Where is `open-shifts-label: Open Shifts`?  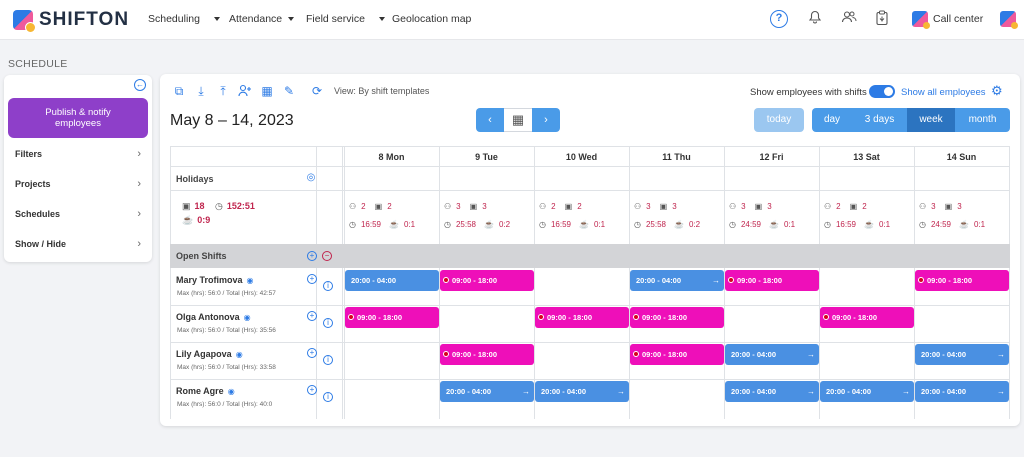 open-shifts-label: Open Shifts is located at coordinates (201, 256).